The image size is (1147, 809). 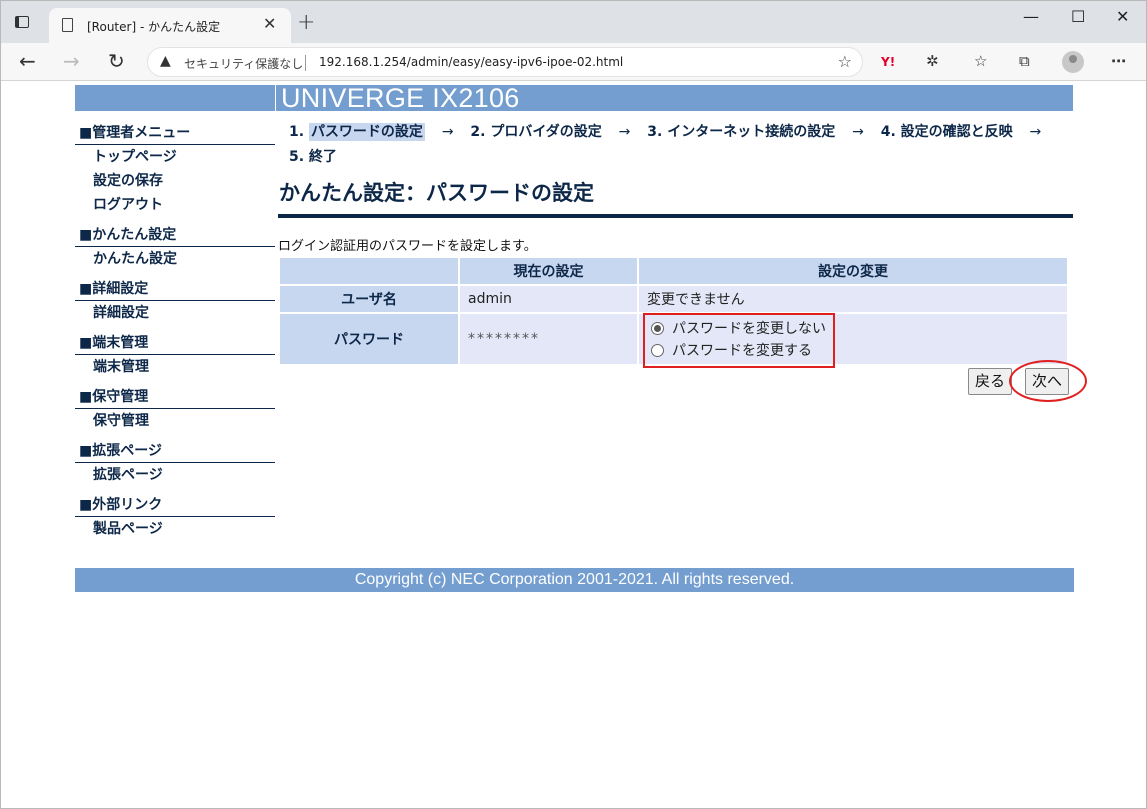 I want to click on more-icon: ⋯, so click(x=1118, y=61).